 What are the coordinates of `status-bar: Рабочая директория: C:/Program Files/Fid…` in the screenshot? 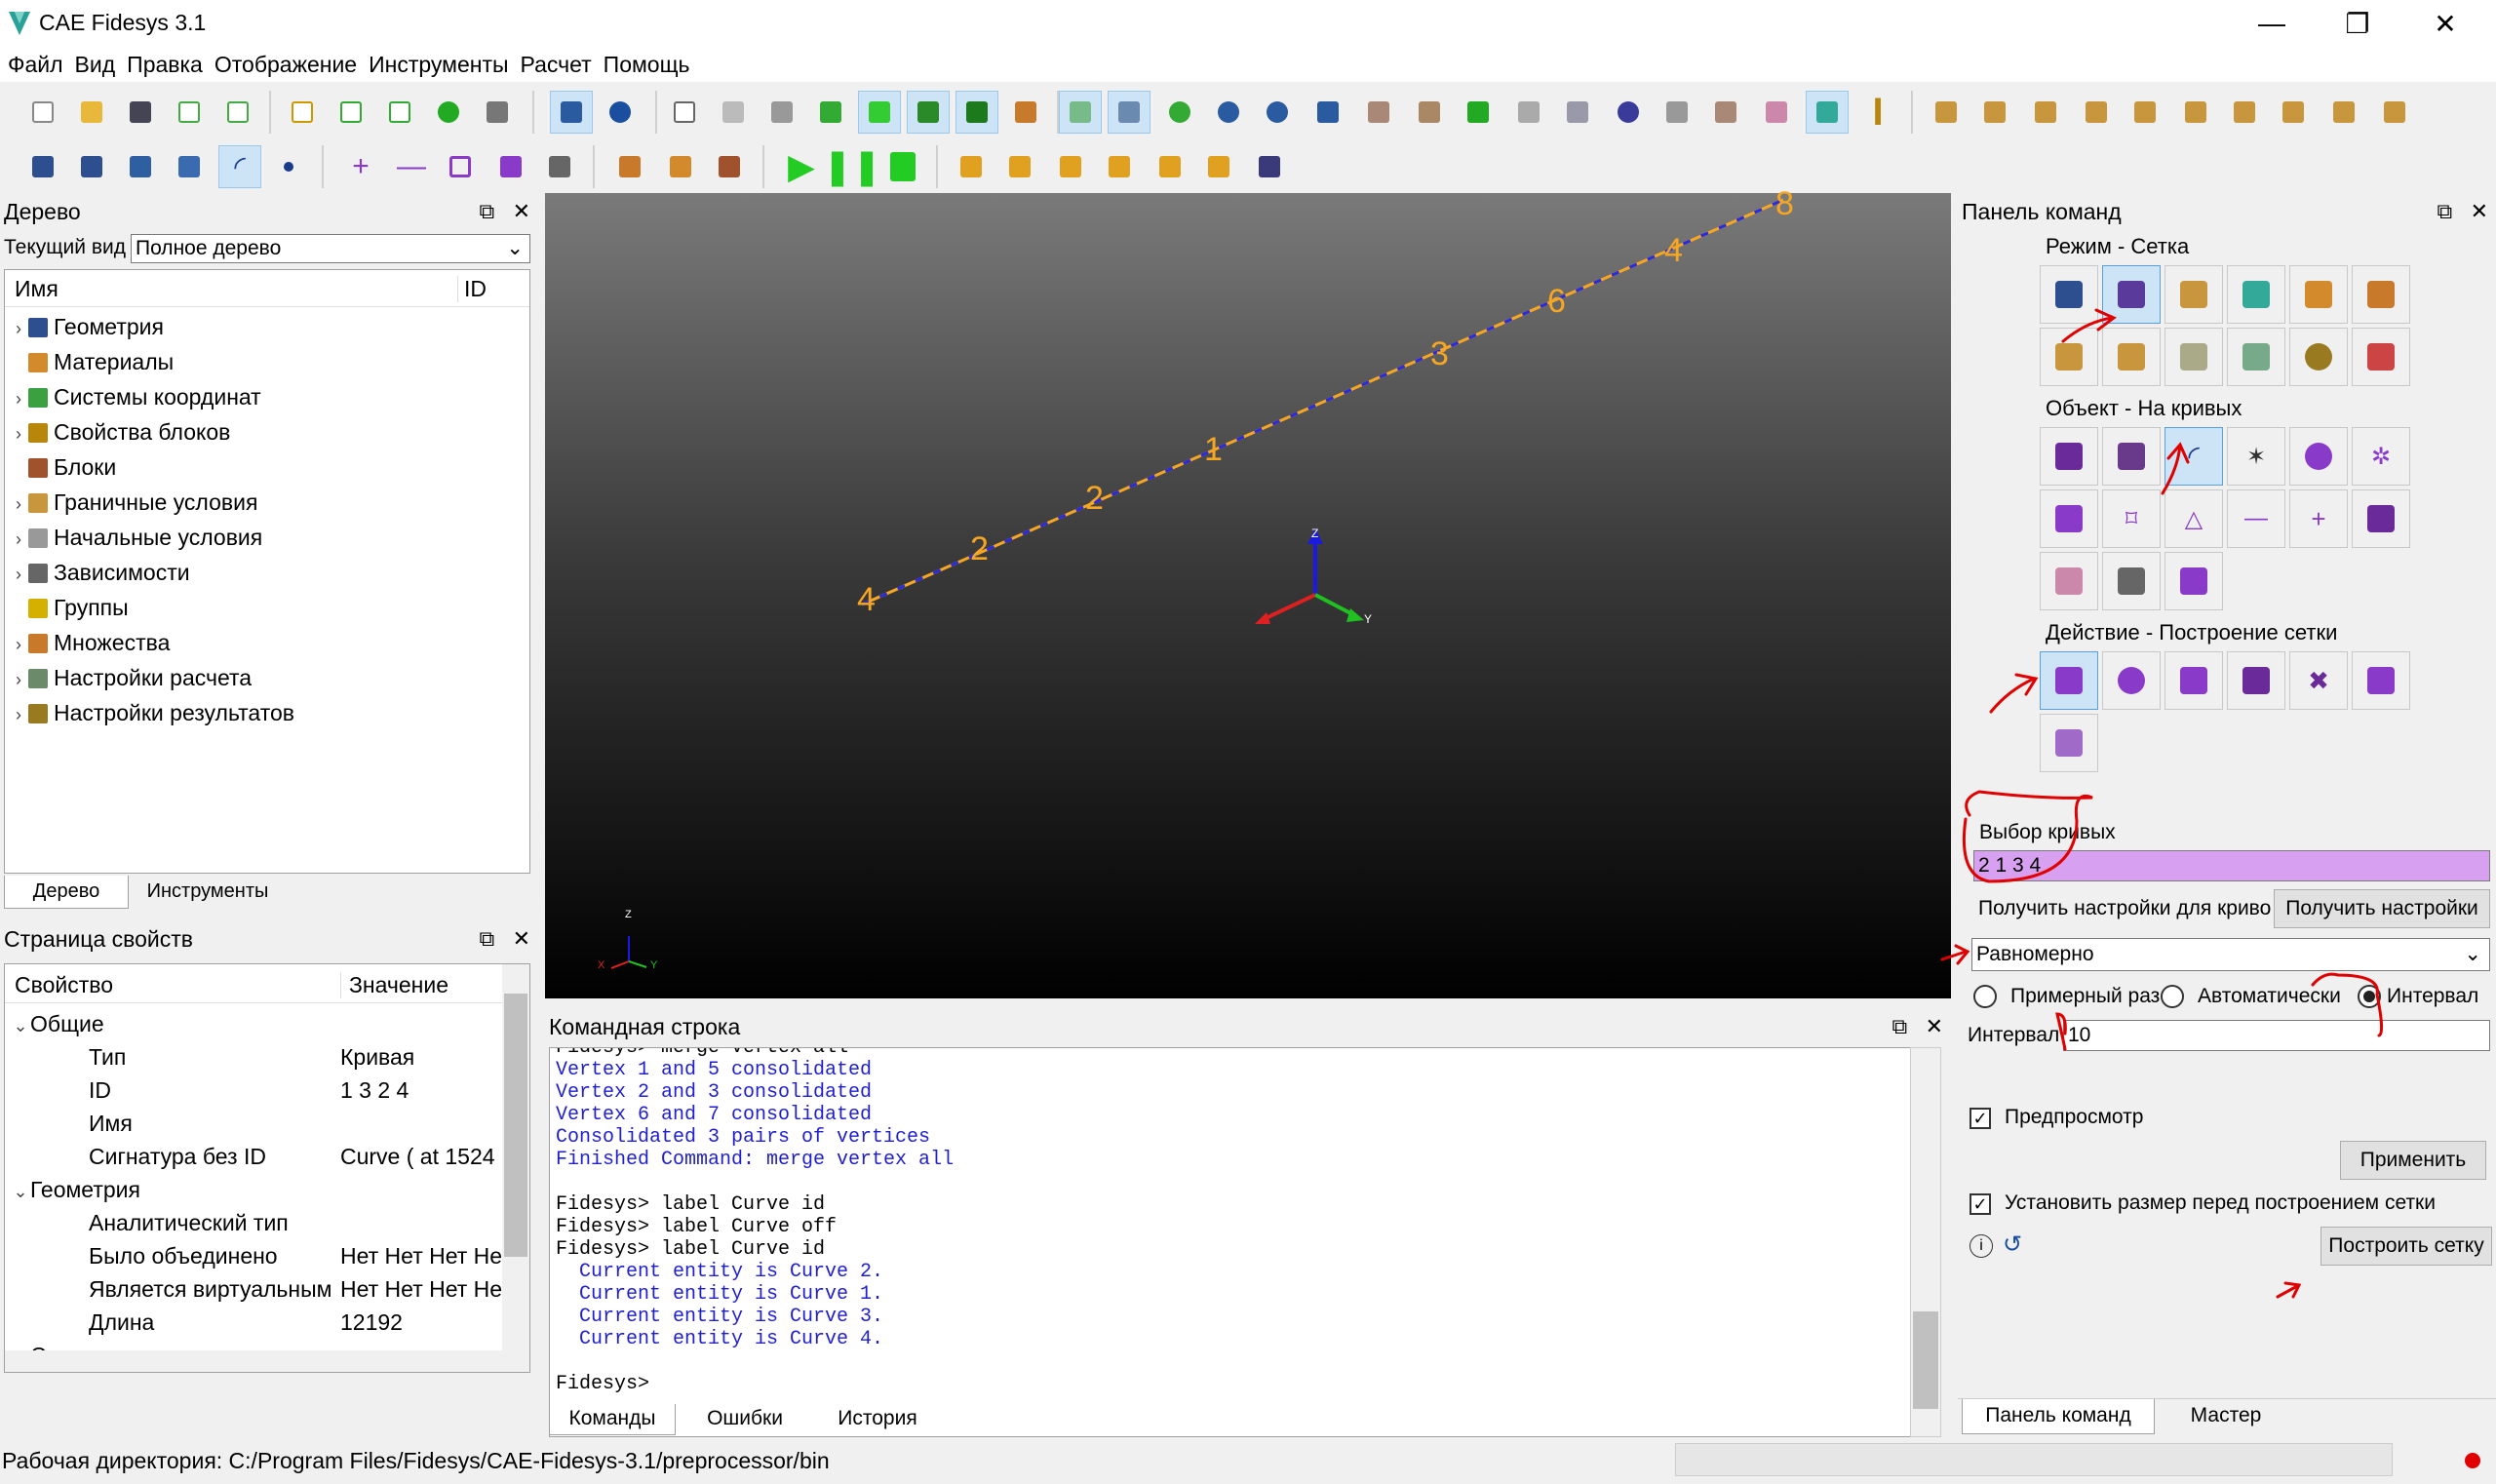 It's located at (1248, 1462).